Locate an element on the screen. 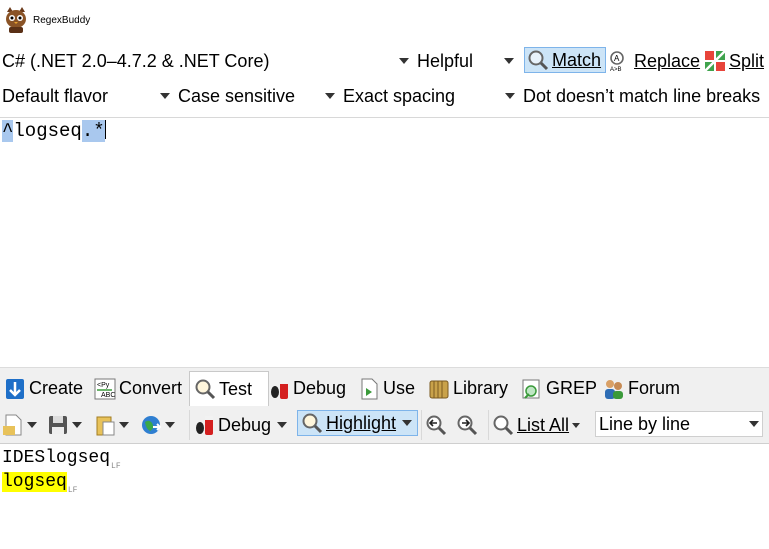  previous-match-button is located at coordinates (438, 425).